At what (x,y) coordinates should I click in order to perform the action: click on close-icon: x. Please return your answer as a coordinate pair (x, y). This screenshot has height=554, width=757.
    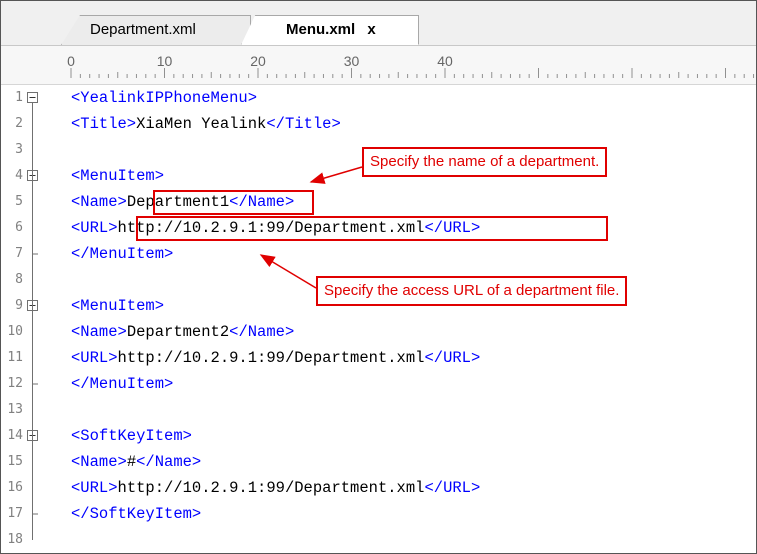
    Looking at the image, I should click on (371, 29).